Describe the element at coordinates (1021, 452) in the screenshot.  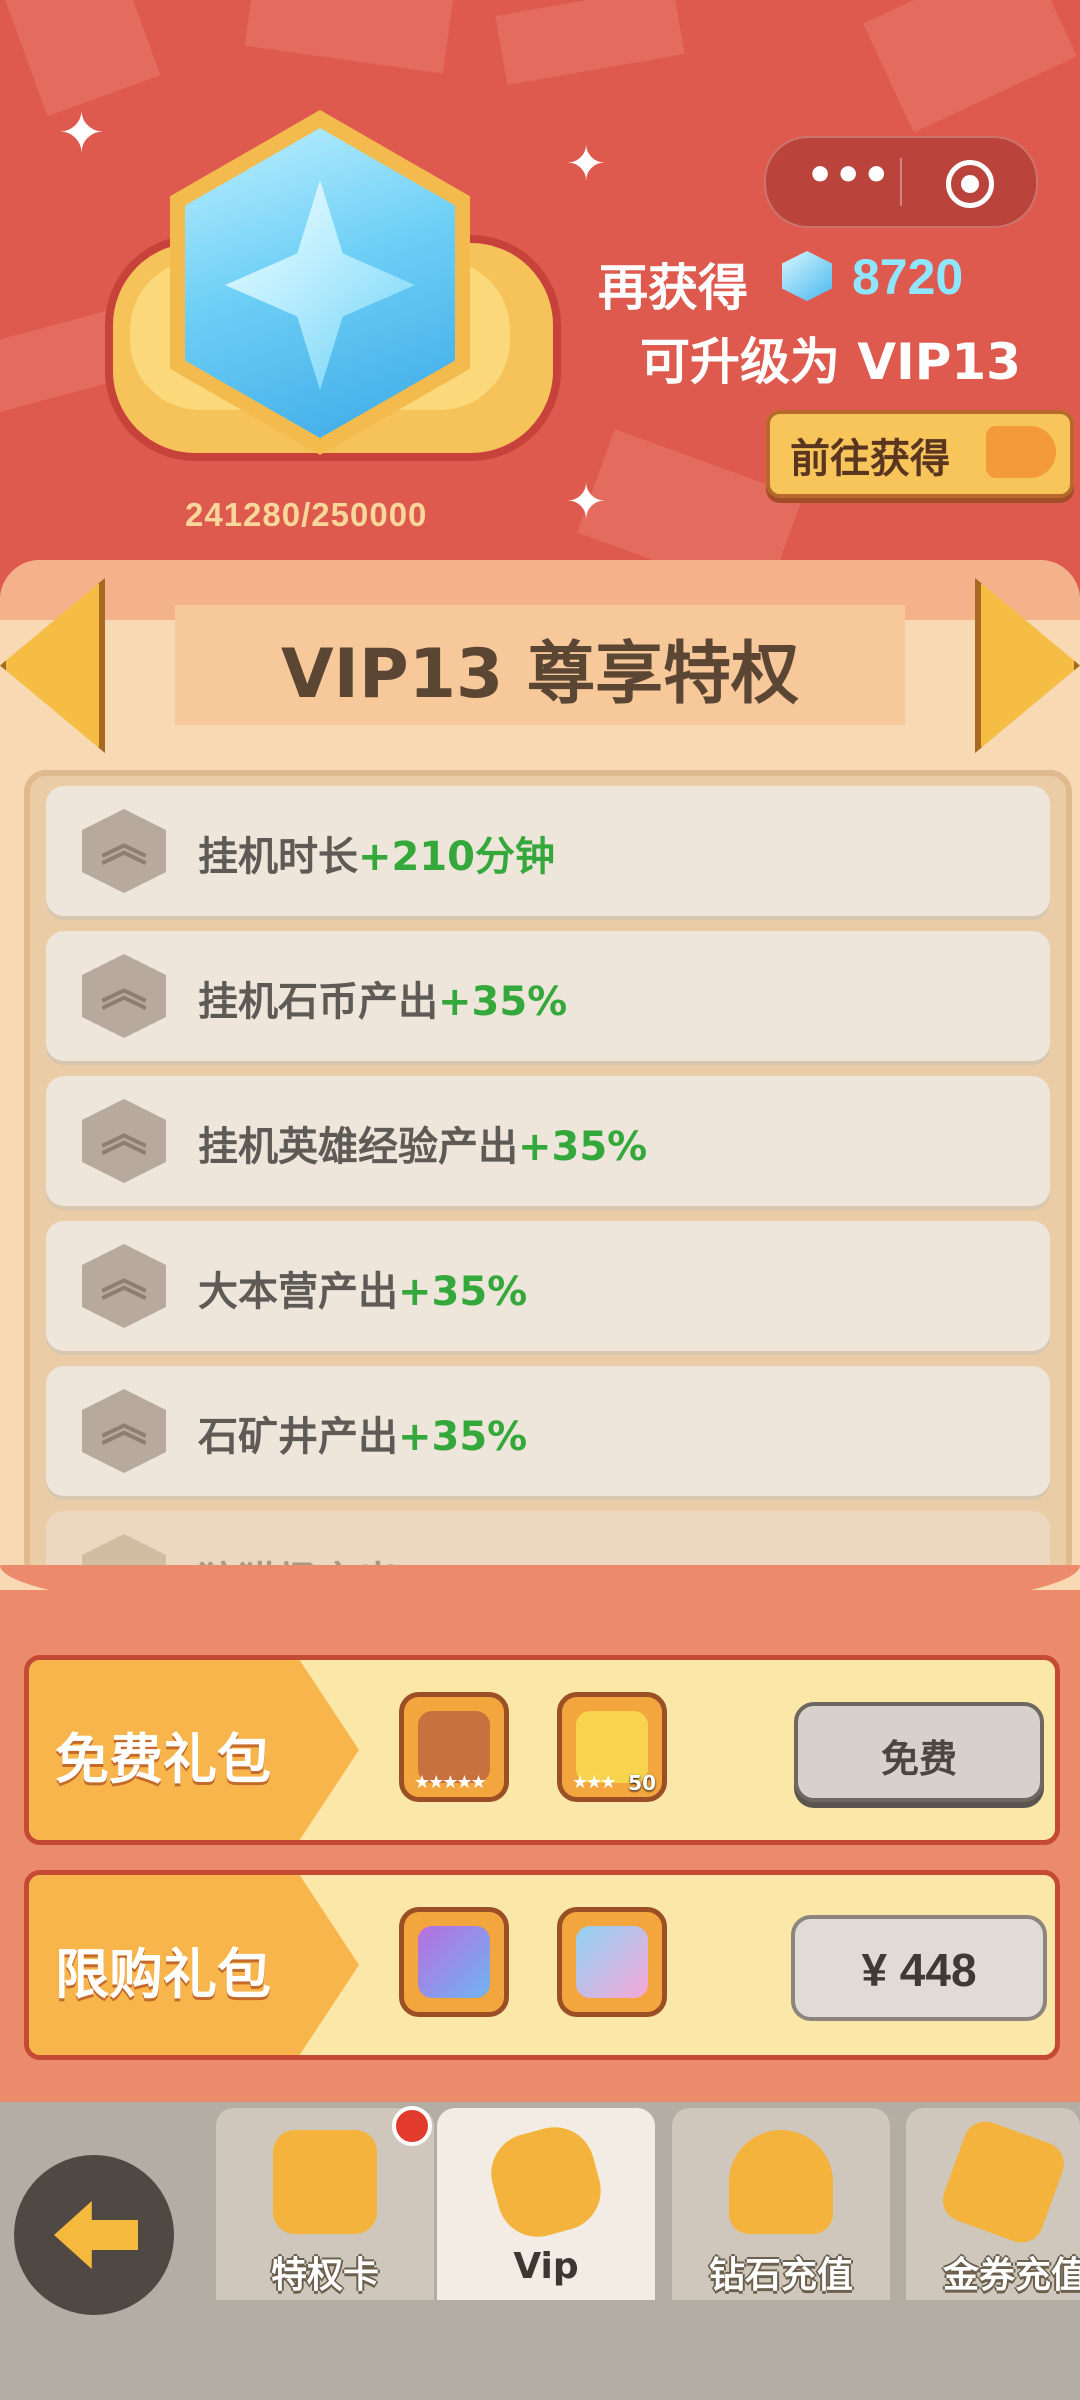
I see `pointing-hand-icon` at that location.